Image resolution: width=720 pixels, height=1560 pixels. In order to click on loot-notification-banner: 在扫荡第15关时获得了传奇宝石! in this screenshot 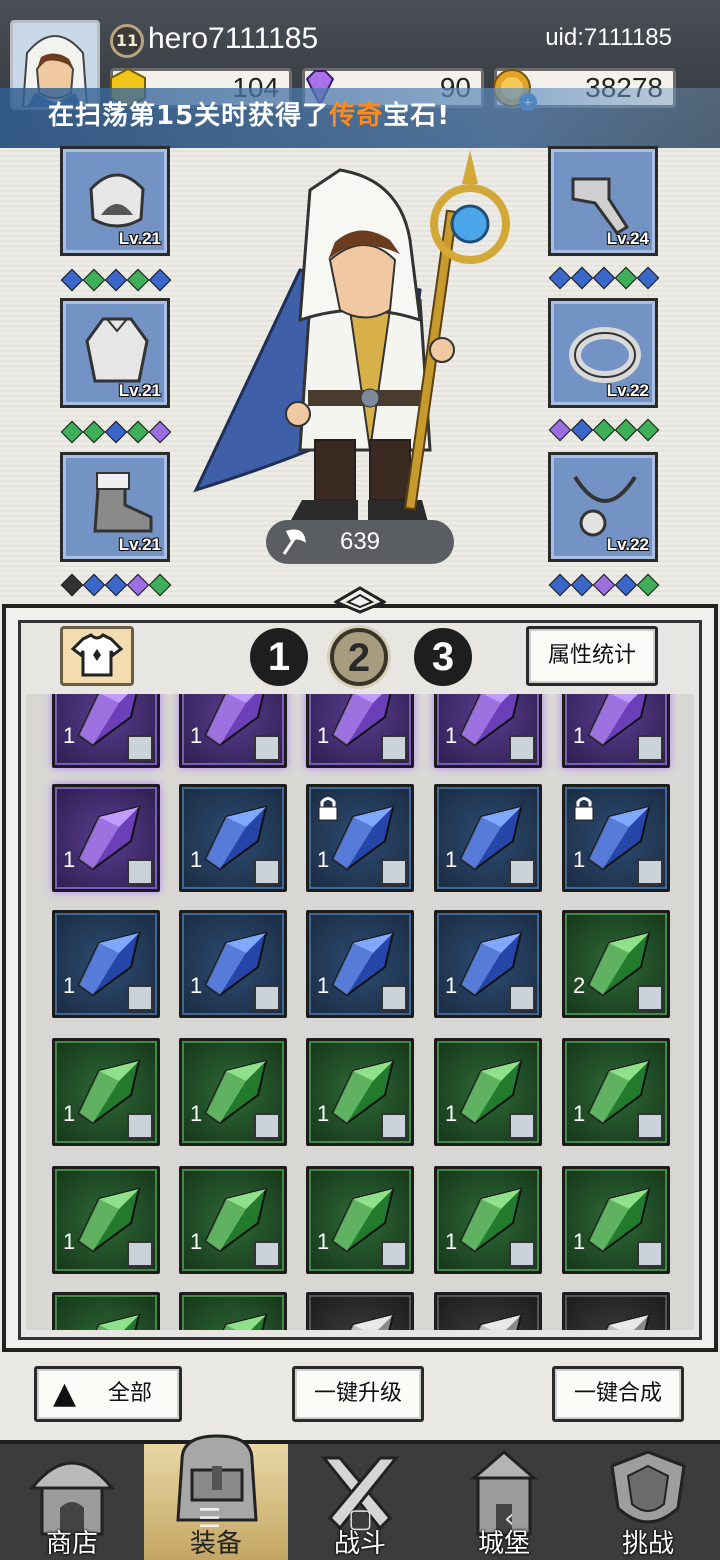, I will do `click(360, 118)`.